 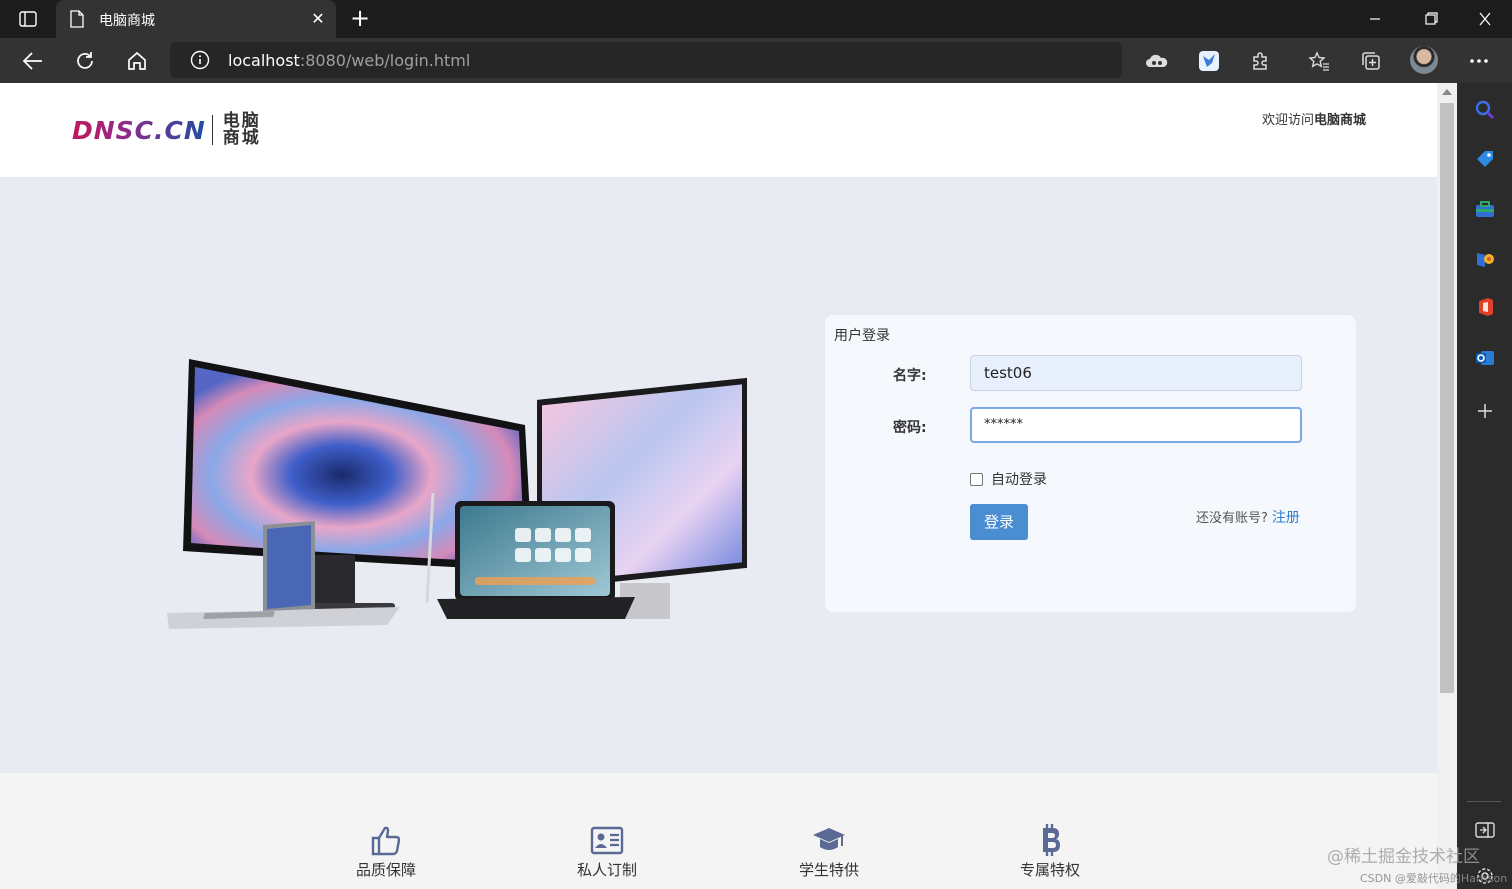 I want to click on id-card-icon, so click(x=607, y=840).